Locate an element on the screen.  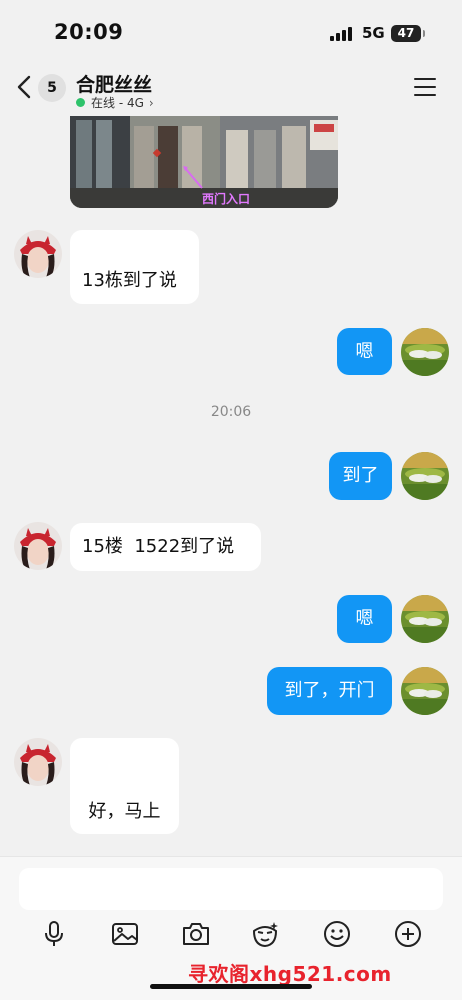
network-type: 5G is located at coordinates (373, 33).